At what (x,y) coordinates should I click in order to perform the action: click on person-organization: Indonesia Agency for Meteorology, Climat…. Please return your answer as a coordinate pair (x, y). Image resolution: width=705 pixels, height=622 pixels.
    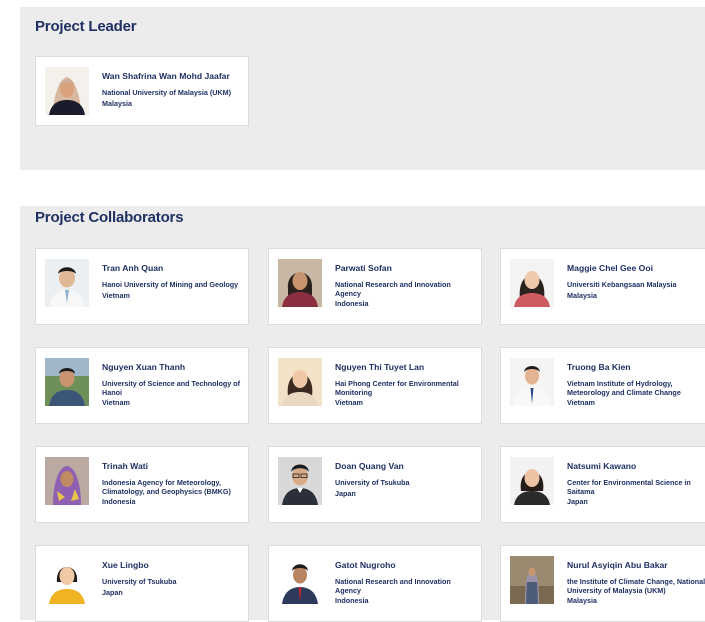
    Looking at the image, I should click on (166, 487).